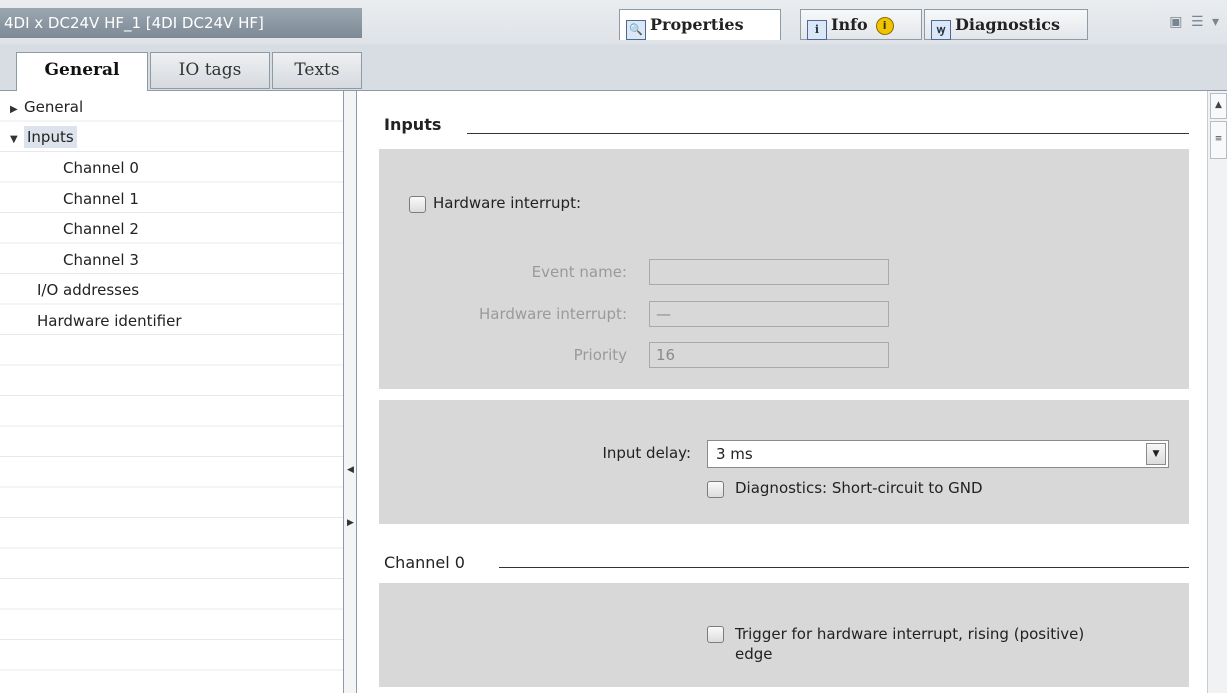 The width and height of the screenshot is (1227, 693). Describe the element at coordinates (715, 634) in the screenshot. I see `trigger-rising-edge-checkbox` at that location.